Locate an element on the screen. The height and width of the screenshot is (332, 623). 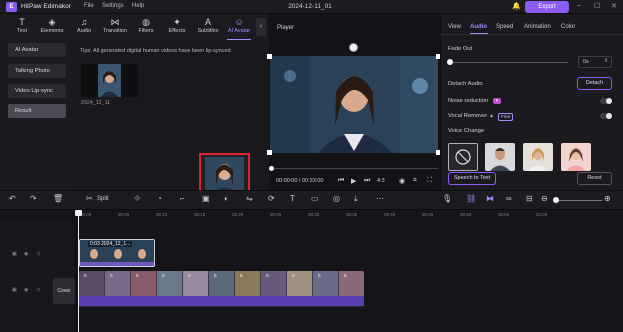
split-label: Split is located at coordinates (103, 199).